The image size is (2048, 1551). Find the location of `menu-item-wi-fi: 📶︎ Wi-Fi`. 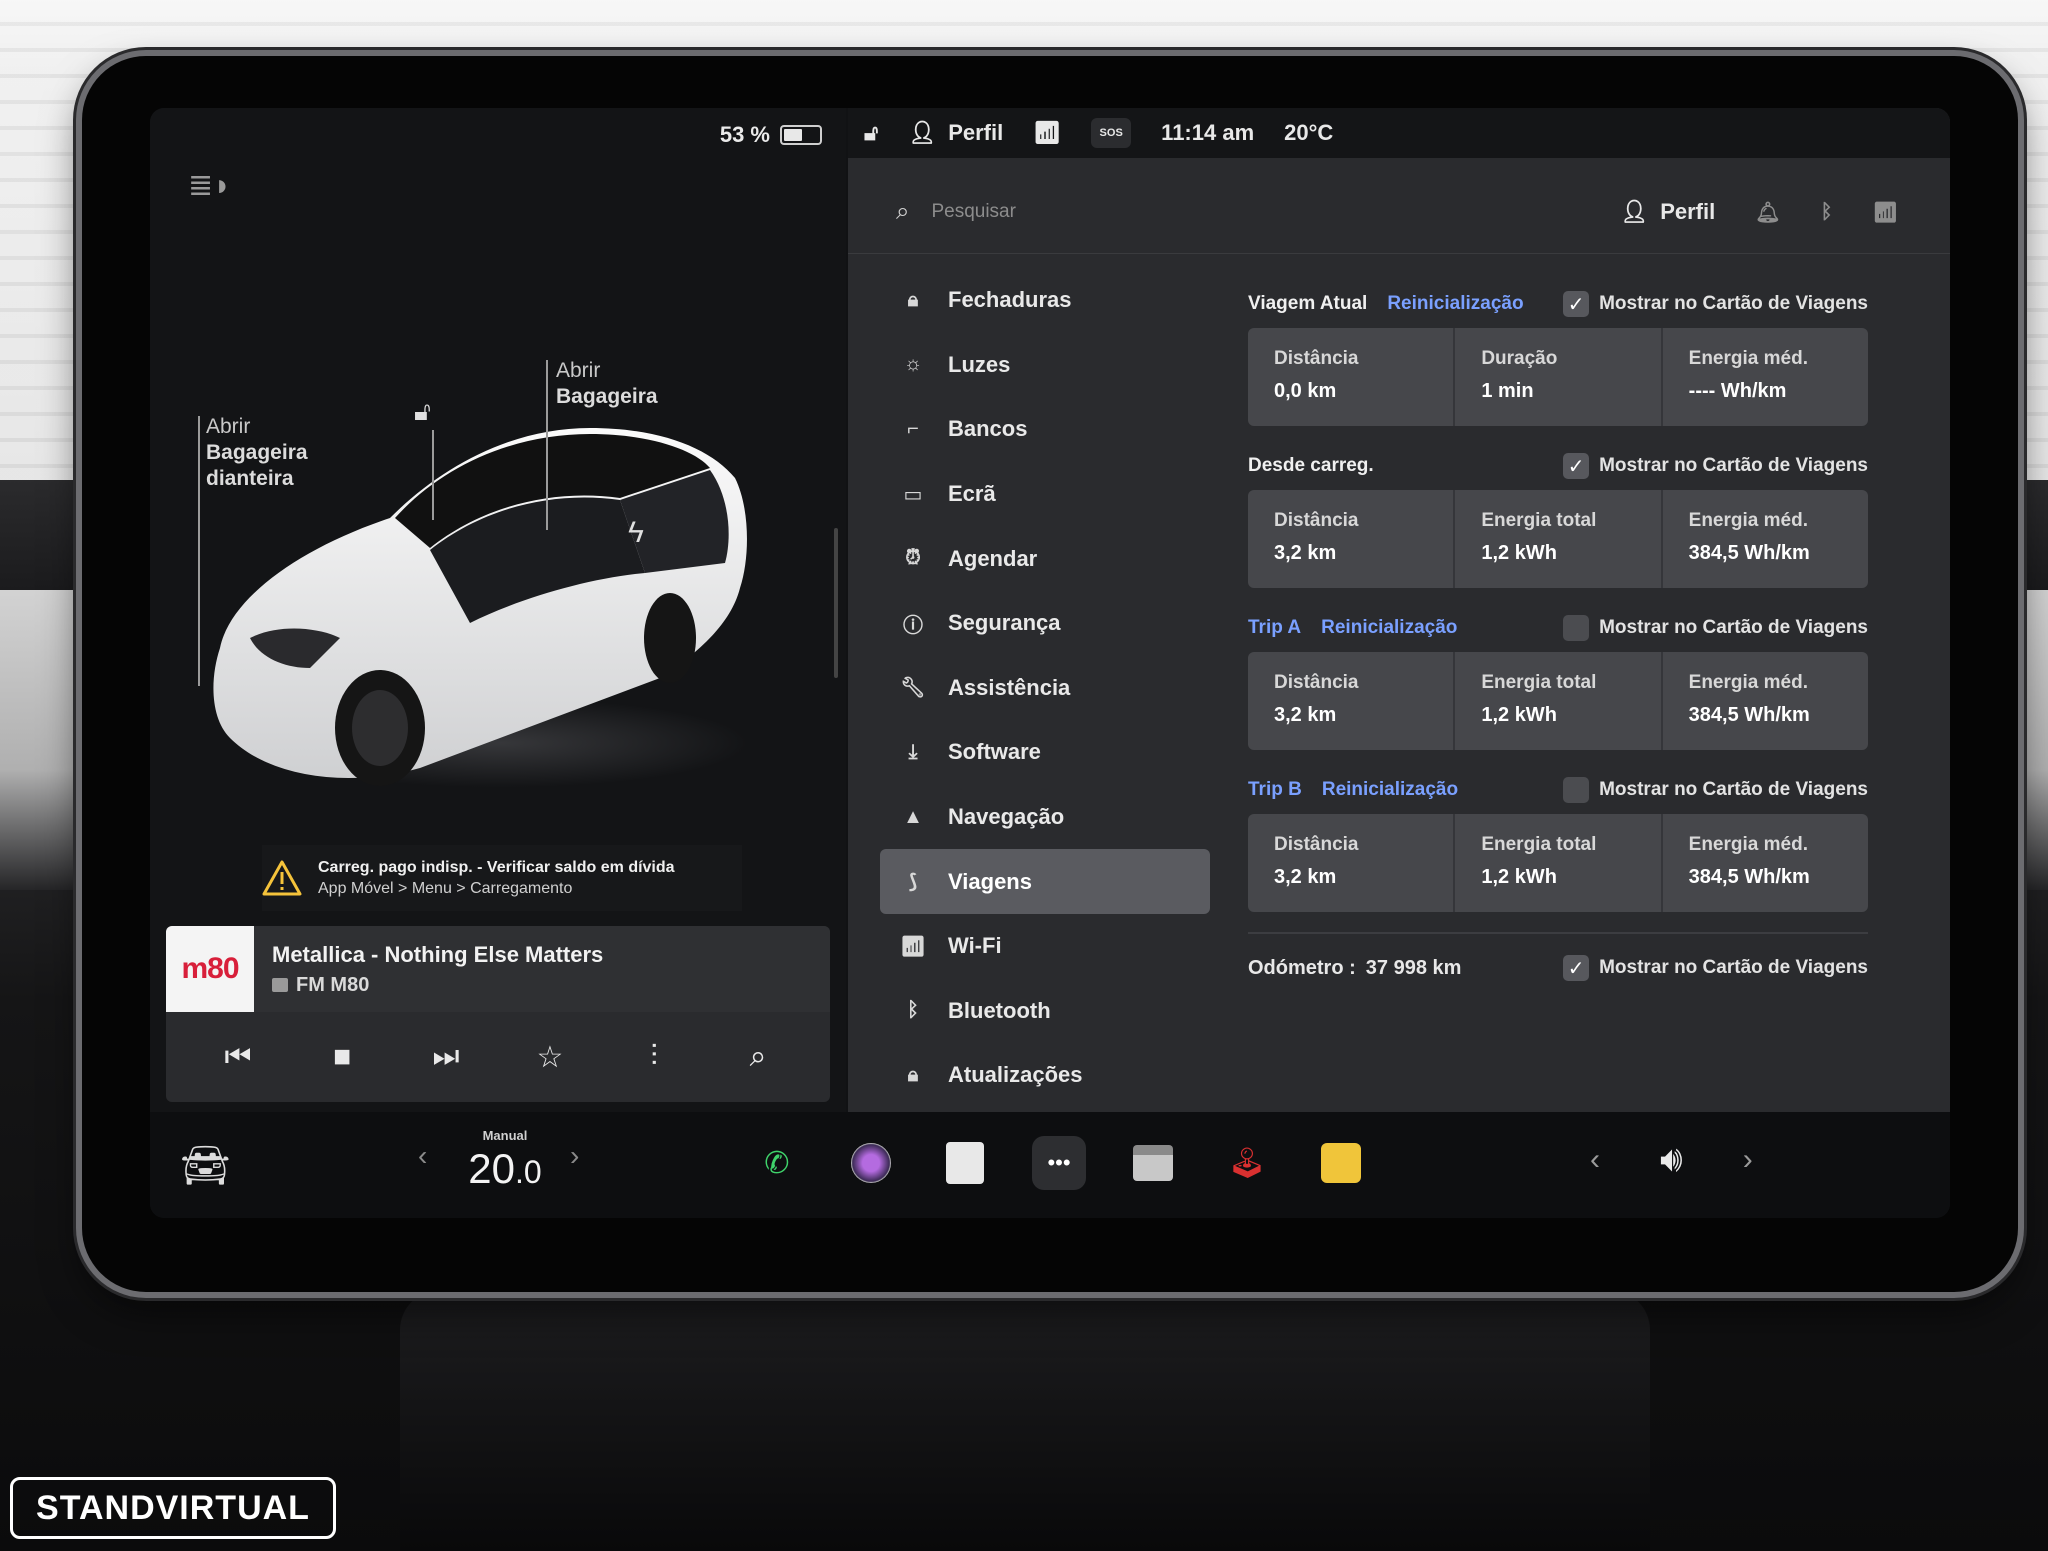

menu-item-wi-fi: 📶︎ Wi-Fi is located at coordinates (1045, 946).